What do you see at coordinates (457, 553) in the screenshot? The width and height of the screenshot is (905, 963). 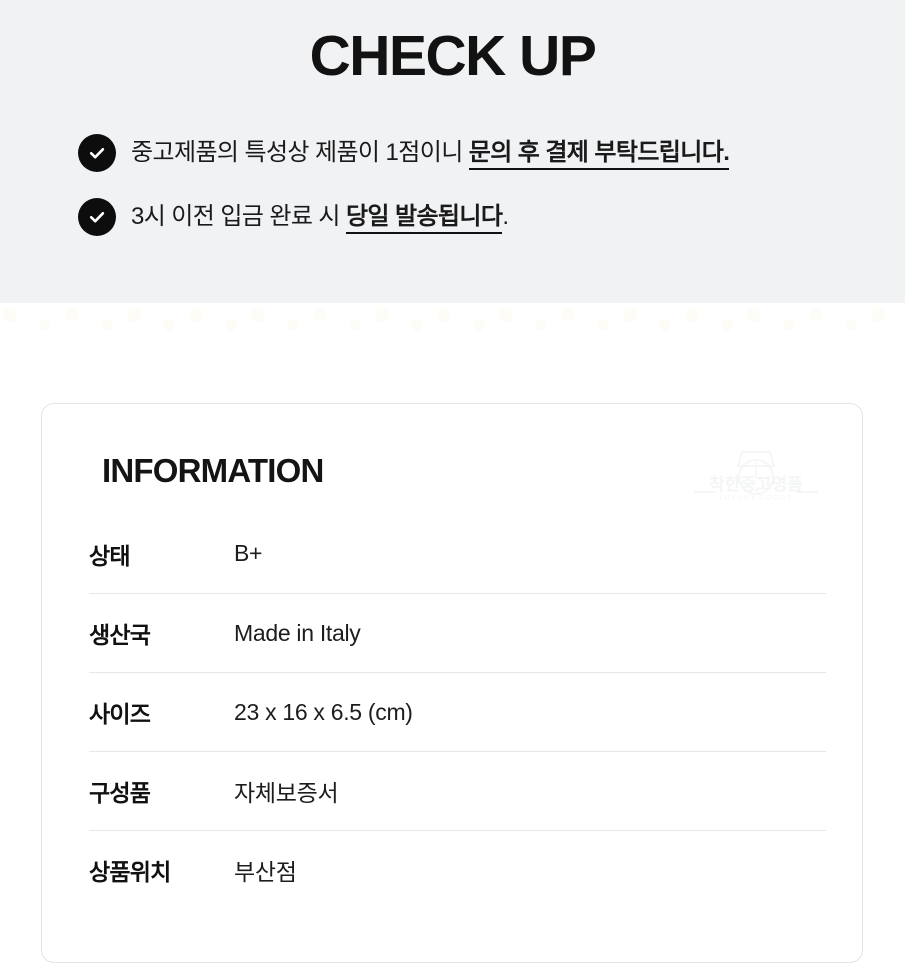 I see `table-row: 상태 B+` at bounding box center [457, 553].